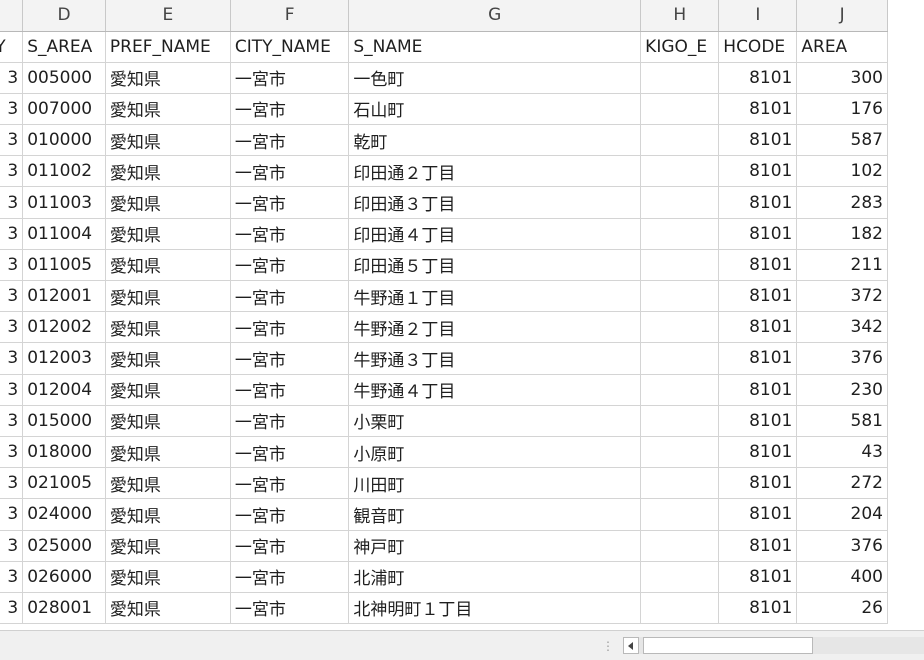 This screenshot has height=660, width=924. I want to click on table-cell: 牛野通４丁目, so click(495, 390).